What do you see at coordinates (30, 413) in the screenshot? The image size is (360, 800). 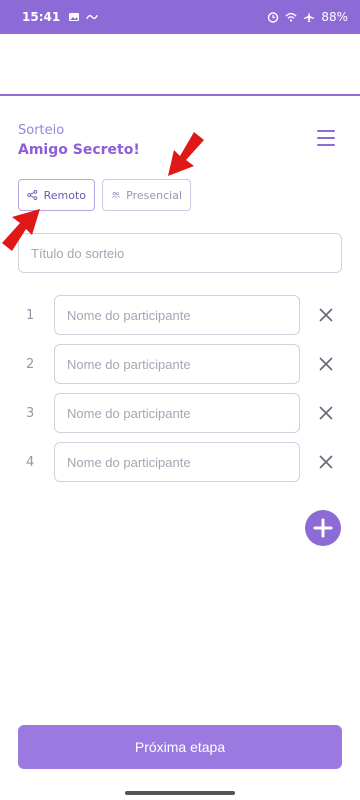 I see `participant-number: 3` at bounding box center [30, 413].